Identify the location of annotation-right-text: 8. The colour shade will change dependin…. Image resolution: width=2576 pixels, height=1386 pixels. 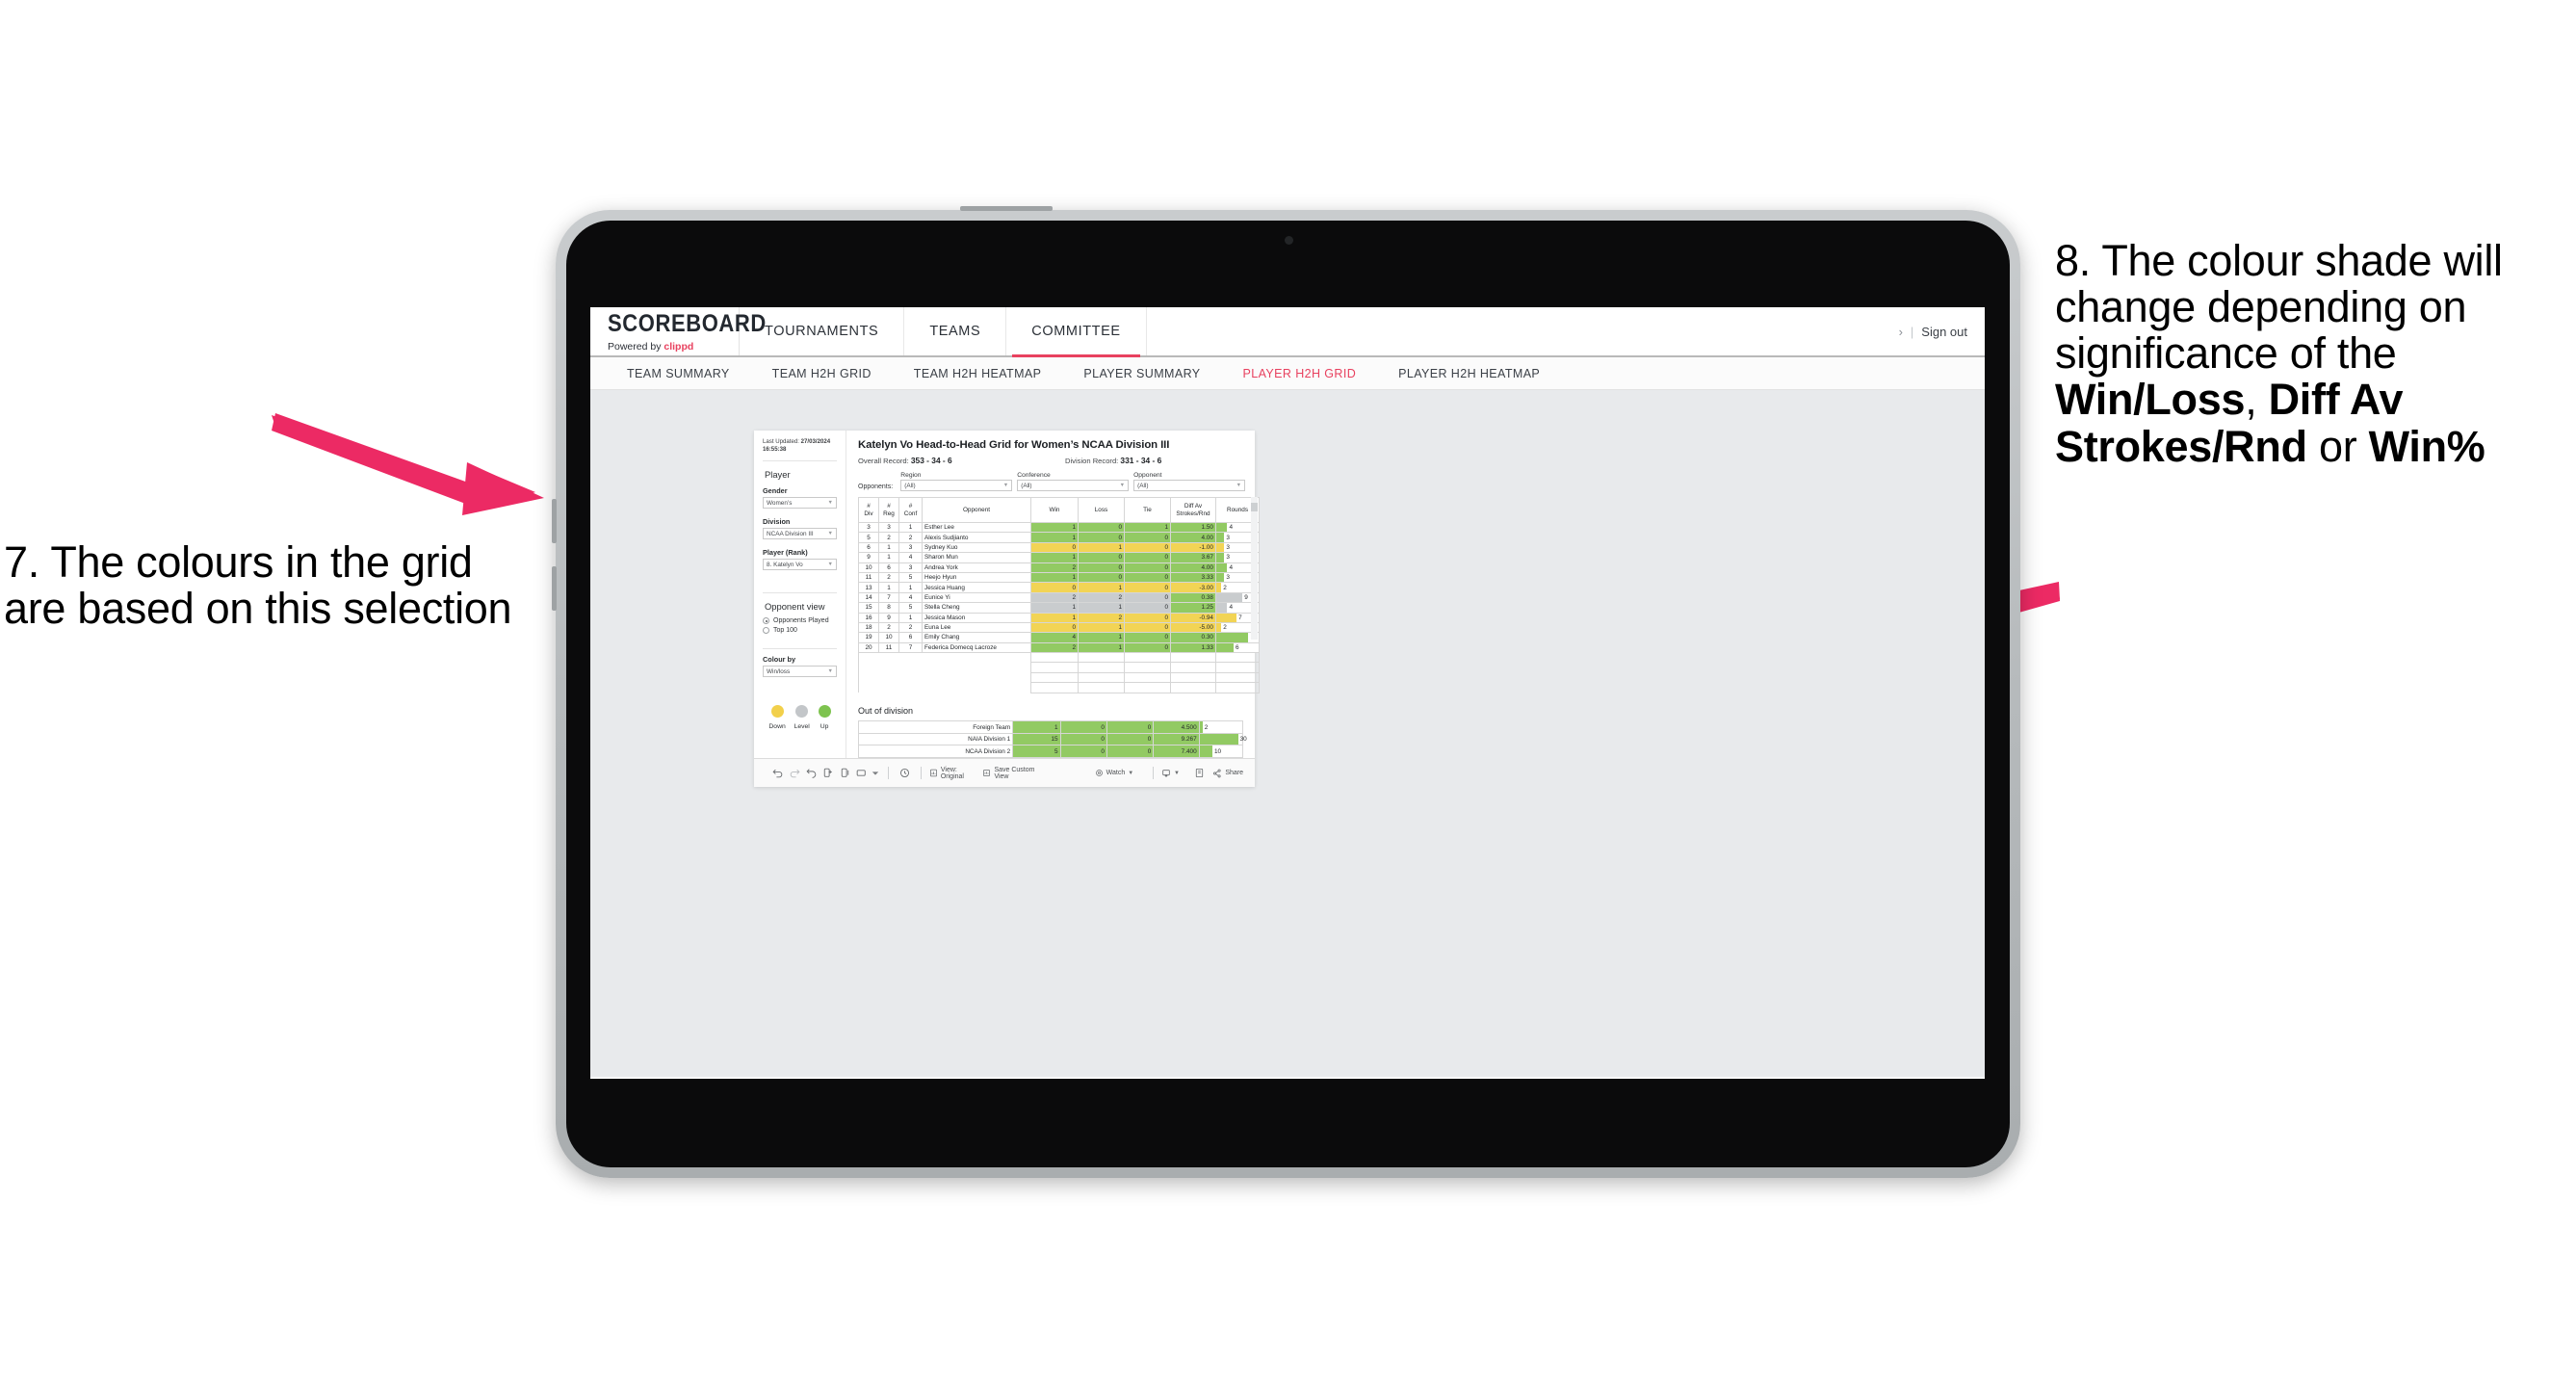
(2279, 307).